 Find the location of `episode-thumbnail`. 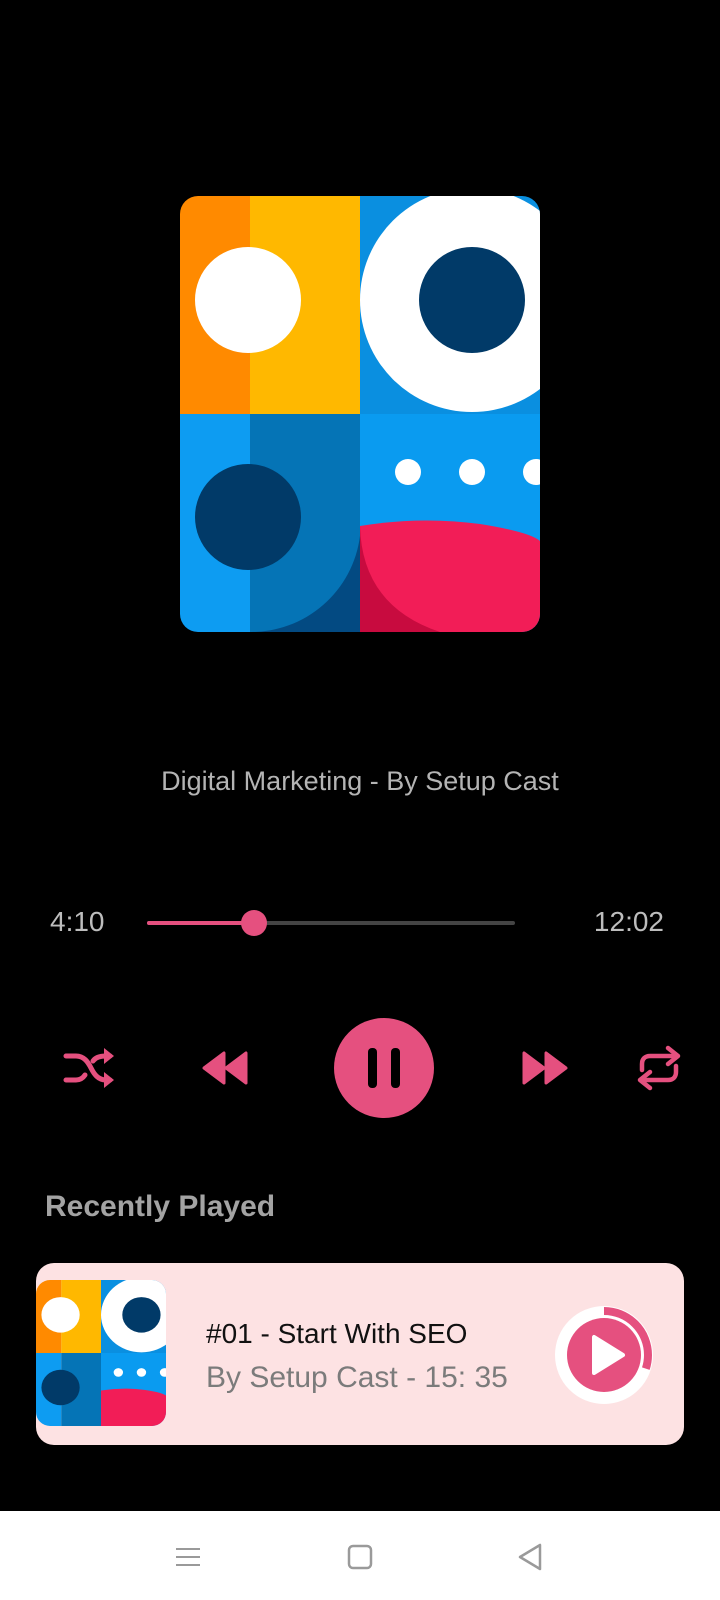

episode-thumbnail is located at coordinates (101, 1353).